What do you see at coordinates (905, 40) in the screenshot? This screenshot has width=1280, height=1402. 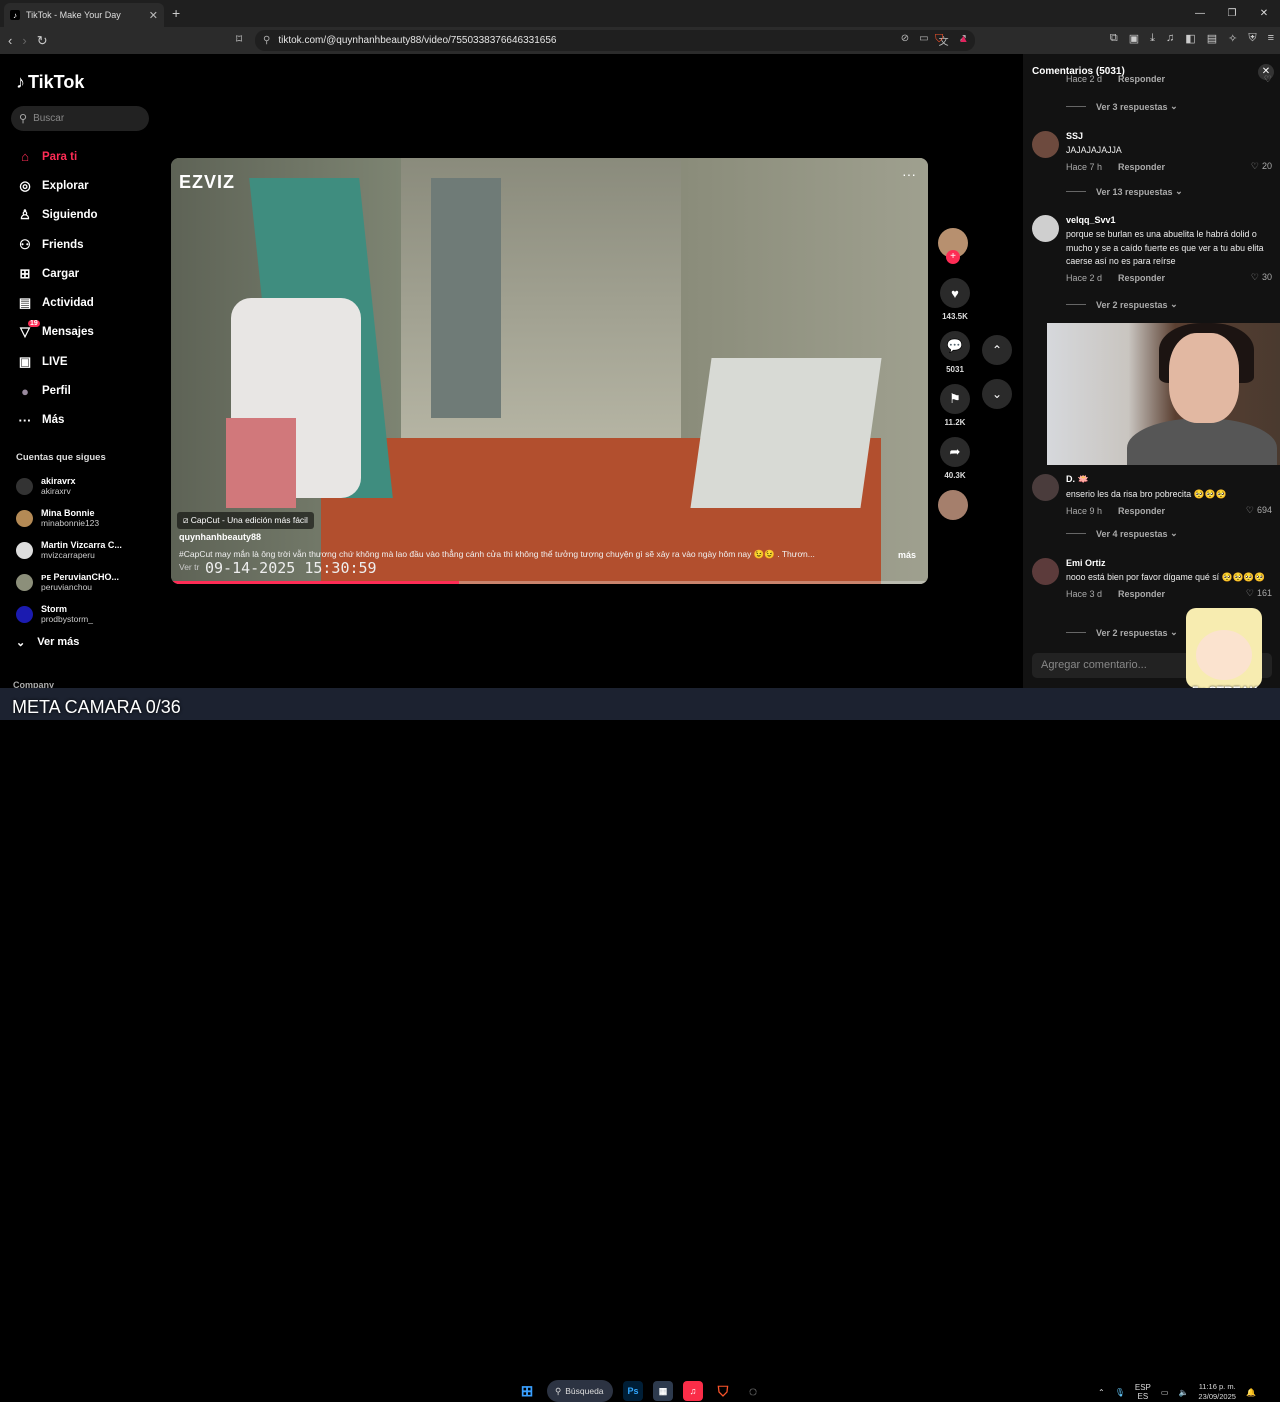 I see `no-tracking-icon: ⊘` at bounding box center [905, 40].